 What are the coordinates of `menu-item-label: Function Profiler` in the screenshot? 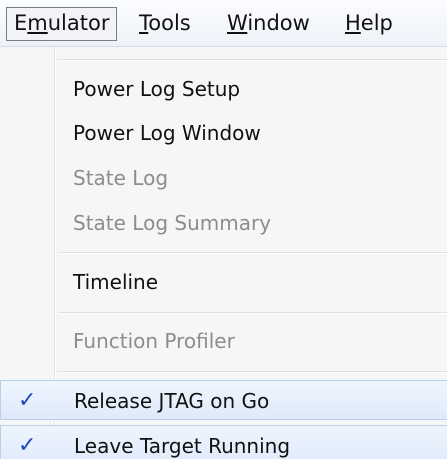 It's located at (154, 341).